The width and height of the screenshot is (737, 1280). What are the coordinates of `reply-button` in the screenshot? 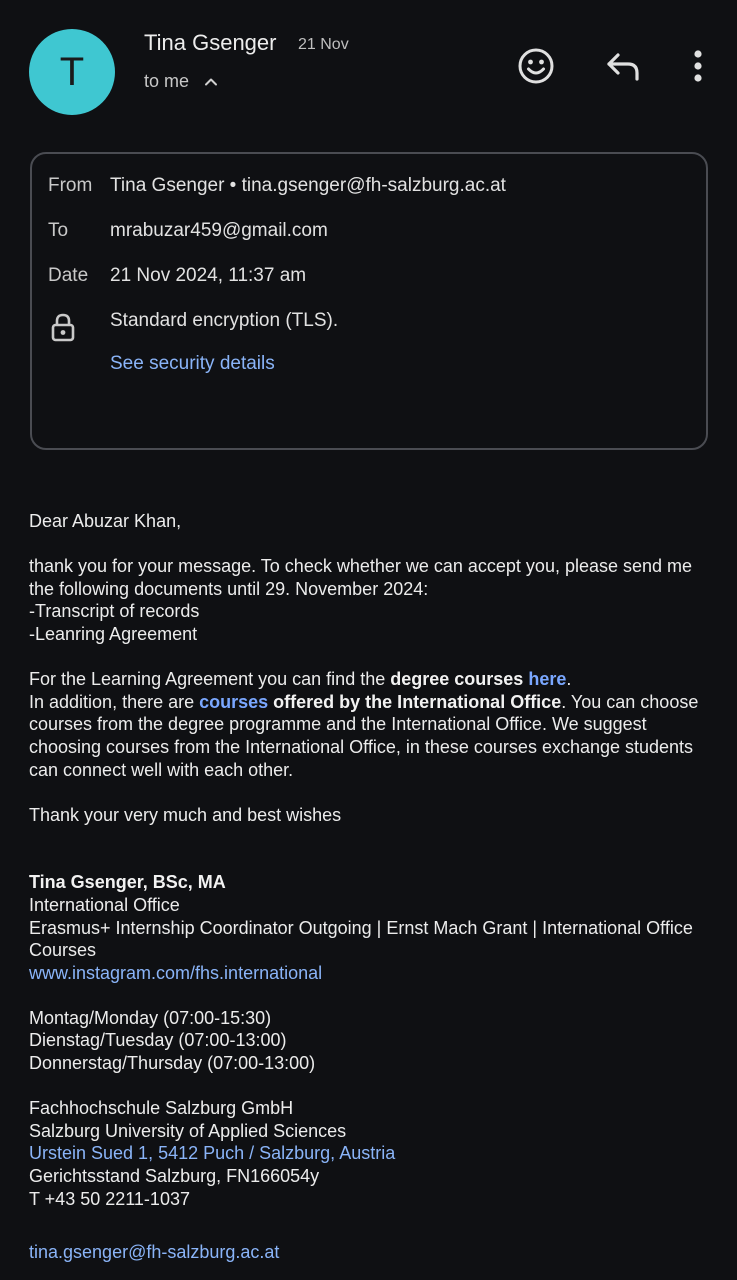 It's located at (623, 66).